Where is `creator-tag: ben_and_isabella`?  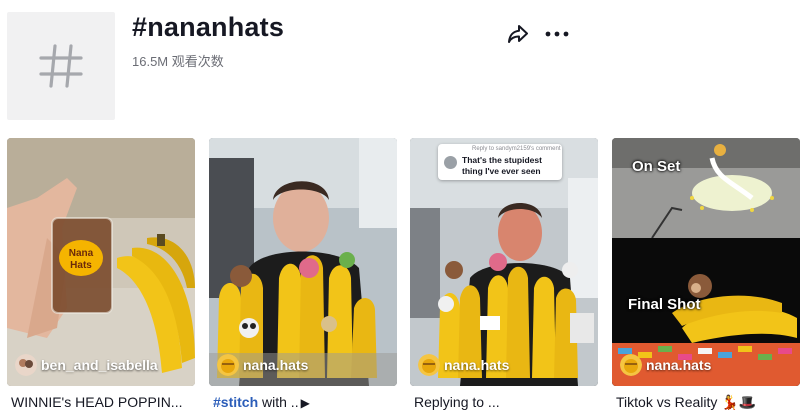 creator-tag: ben_and_isabella is located at coordinates (86, 365).